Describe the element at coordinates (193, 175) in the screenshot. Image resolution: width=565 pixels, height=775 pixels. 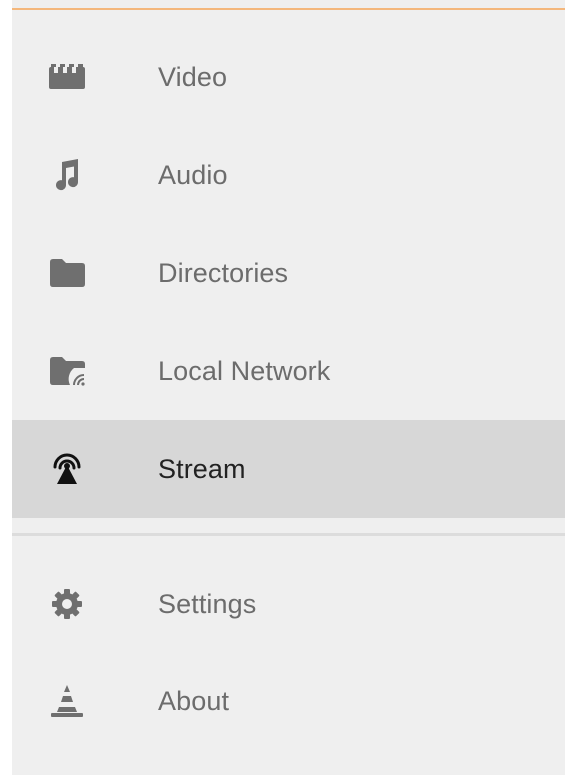
I see `drawer-item-label: Audio` at that location.